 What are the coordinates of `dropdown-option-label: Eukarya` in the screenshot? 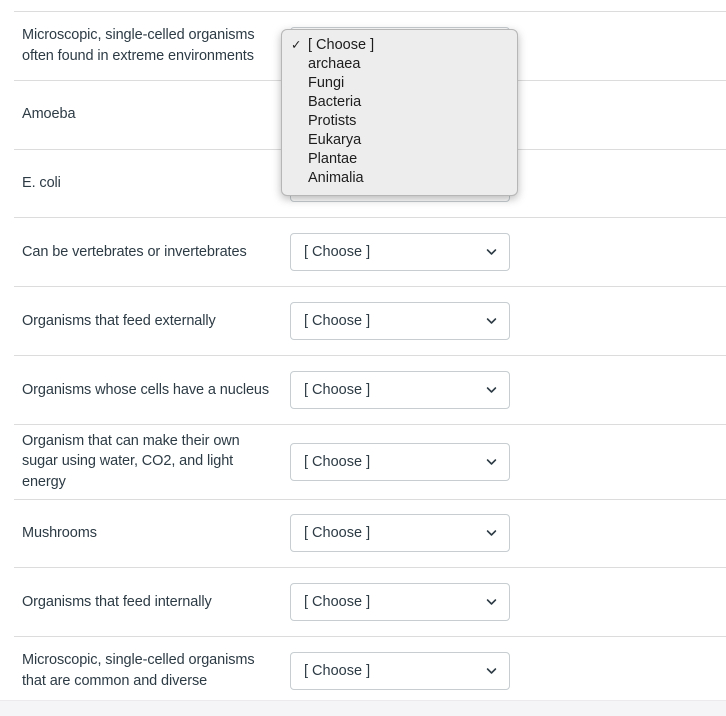 It's located at (335, 140).